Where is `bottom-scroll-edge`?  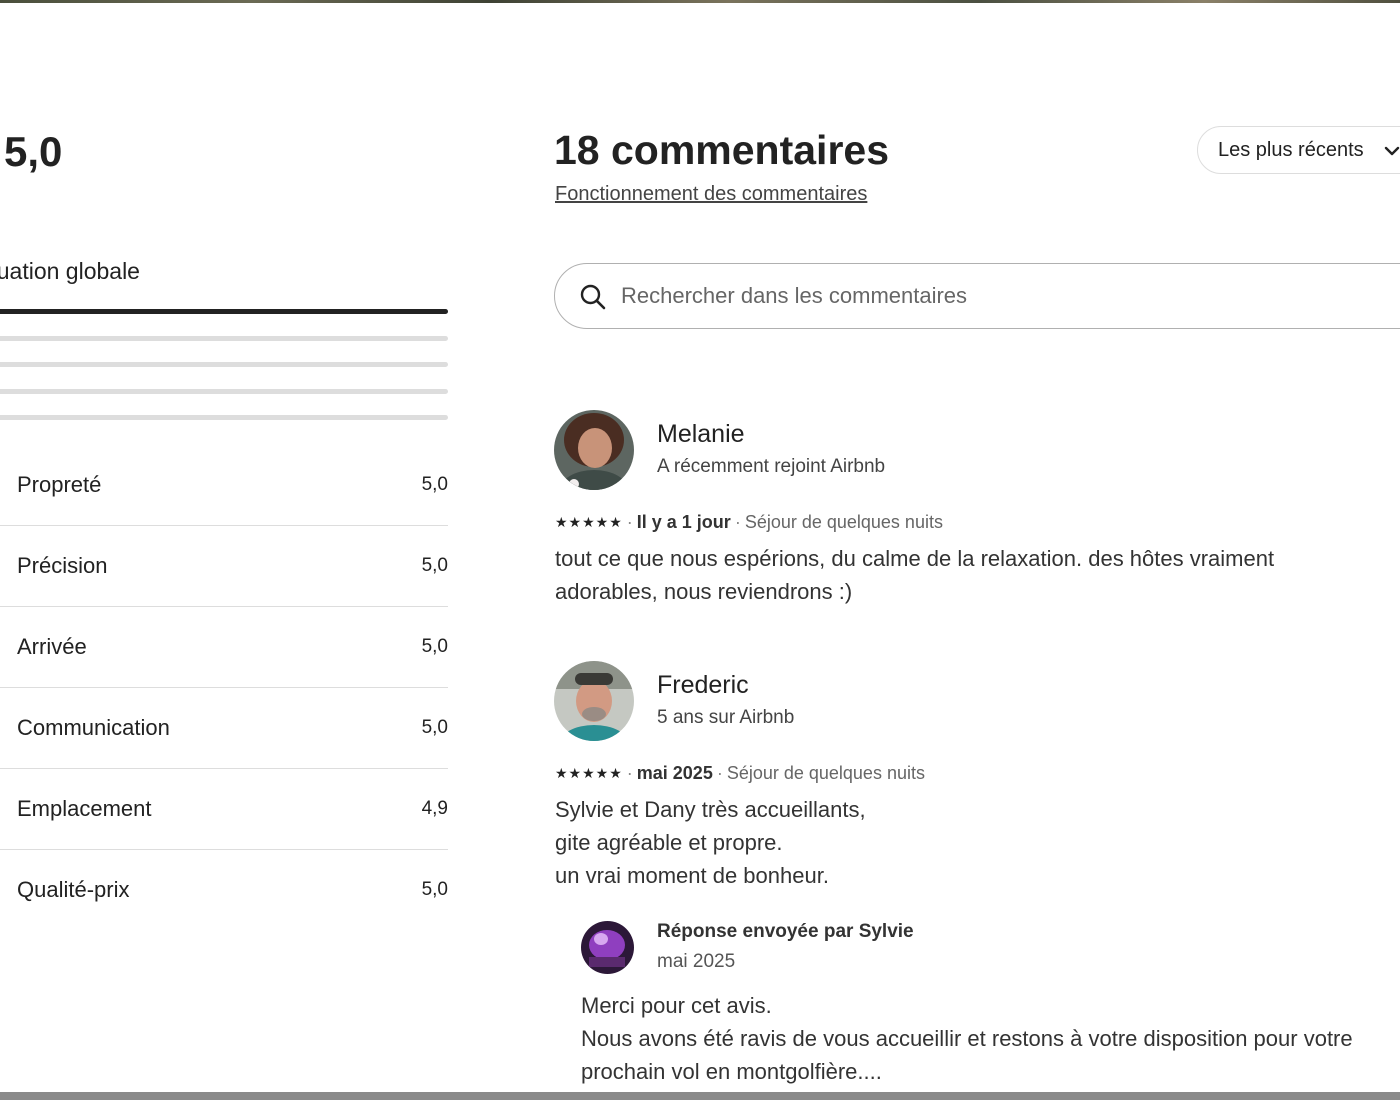 bottom-scroll-edge is located at coordinates (700, 1096).